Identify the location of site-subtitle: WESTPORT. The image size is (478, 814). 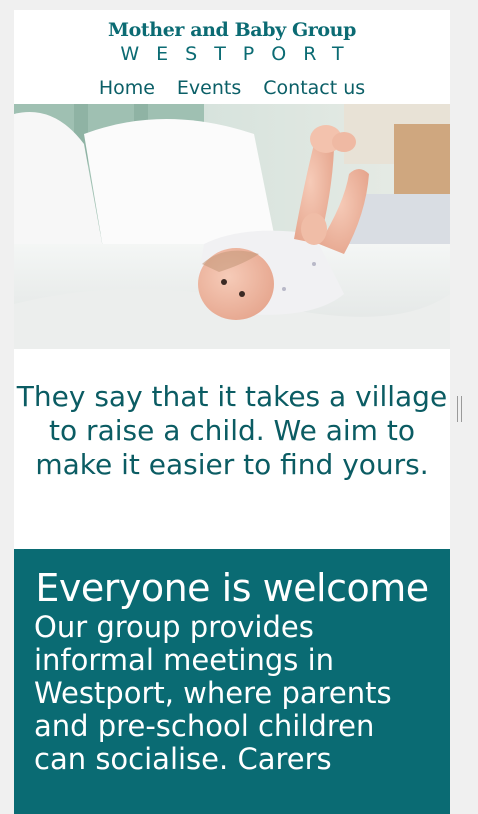
(240, 54).